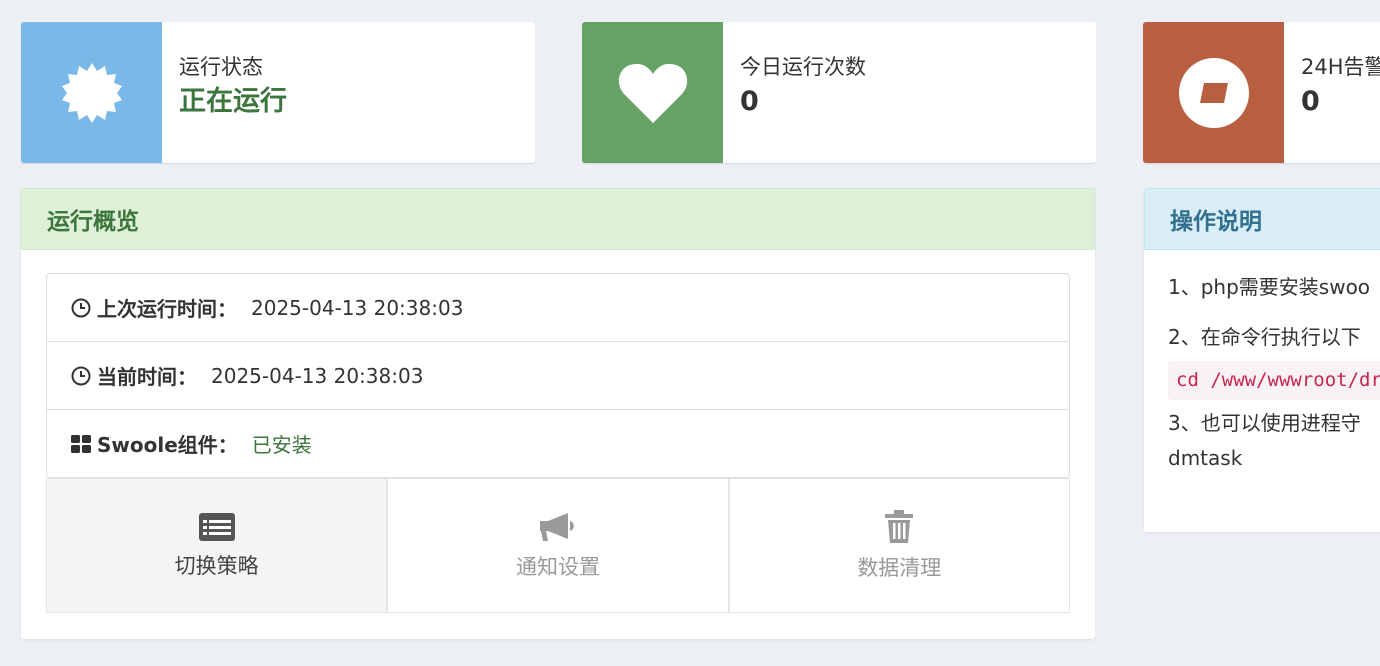 The height and width of the screenshot is (666, 1380). I want to click on swoole-label: Swoole组件：, so click(167, 445).